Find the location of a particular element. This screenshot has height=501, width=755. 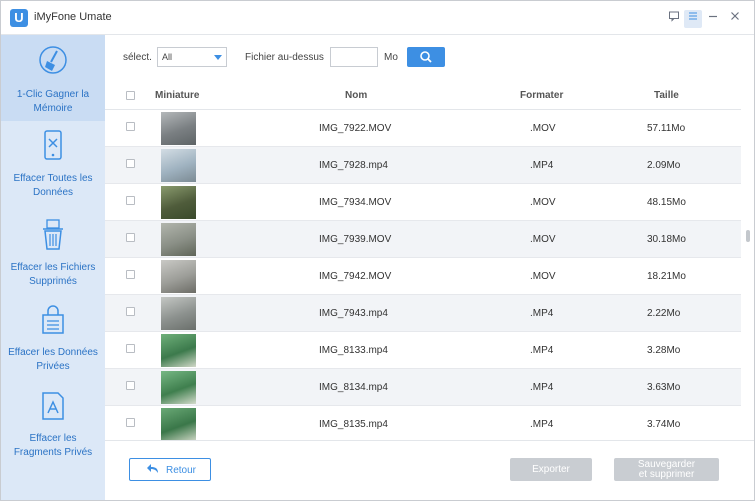

file-name: IMG_8135.mp4 is located at coordinates (353, 424).